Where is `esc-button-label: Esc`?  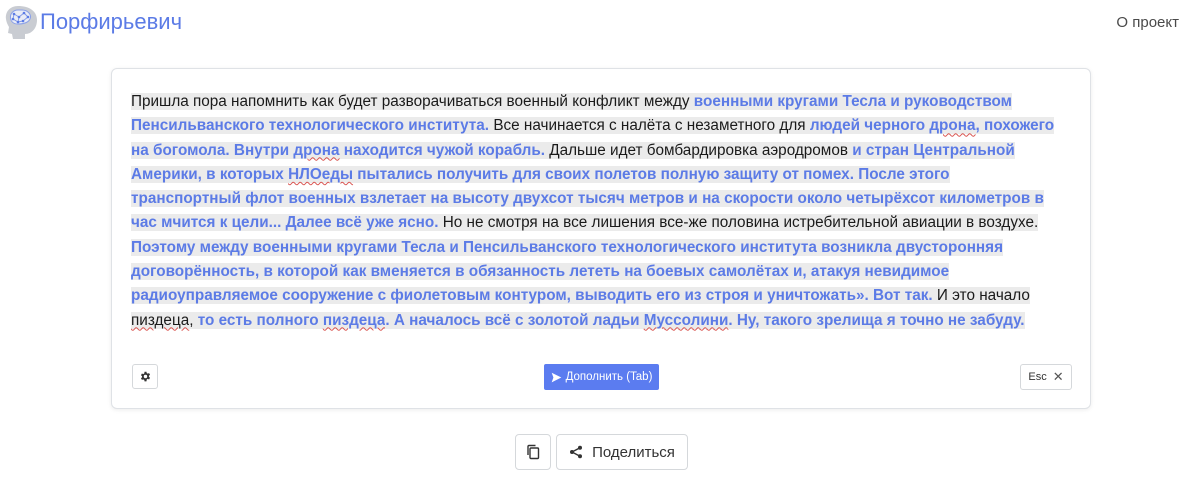
esc-button-label: Esc is located at coordinates (1037, 377).